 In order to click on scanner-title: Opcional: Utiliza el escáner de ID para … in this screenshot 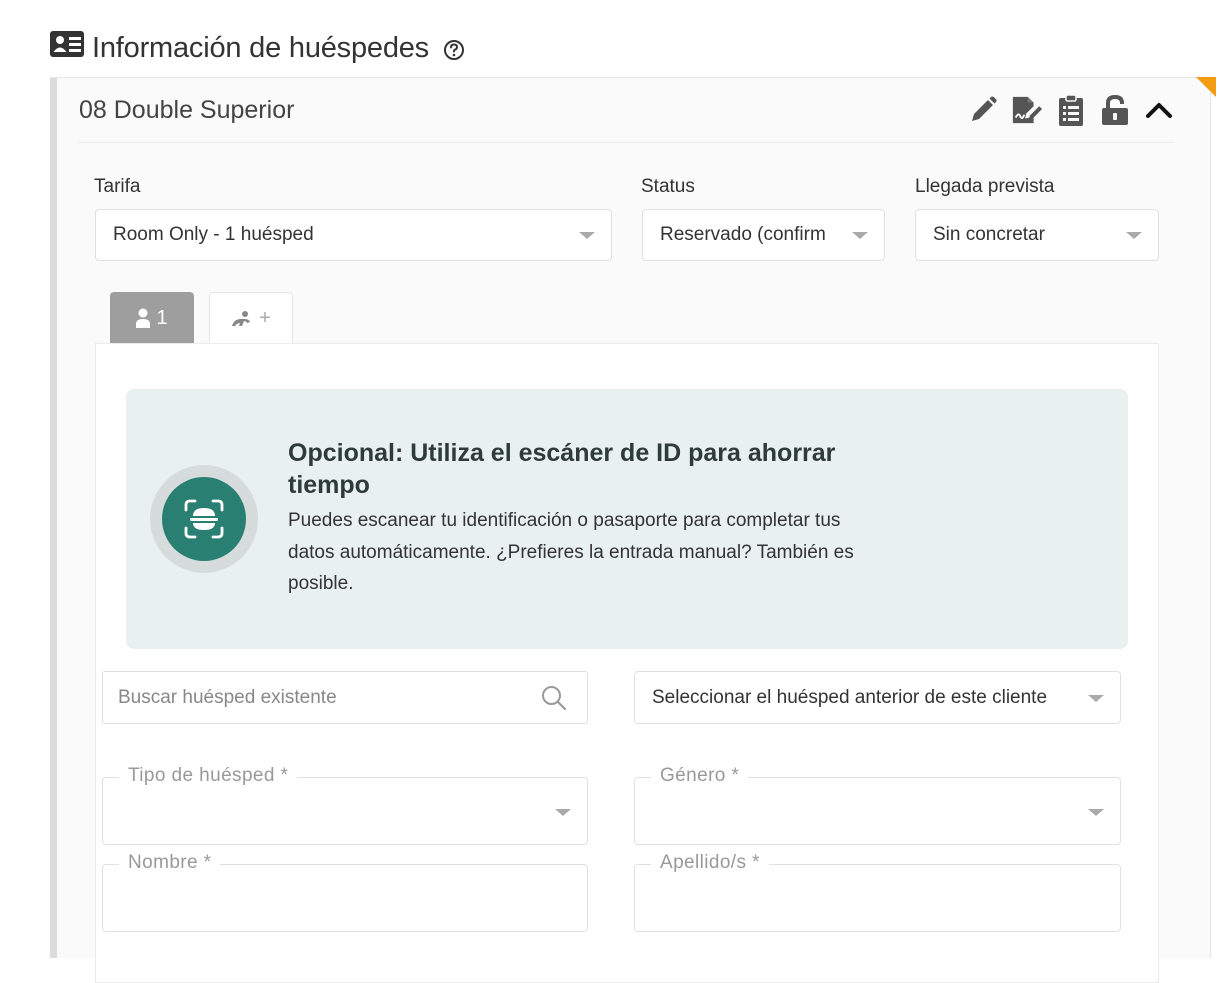, I will do `click(562, 469)`.